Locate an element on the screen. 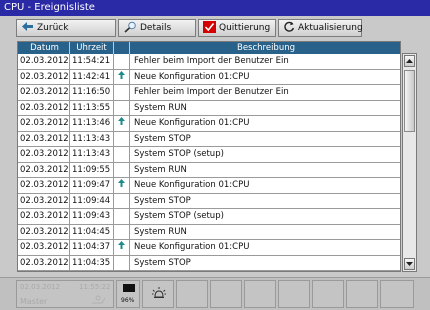 This screenshot has width=430, height=310. user-icon is located at coordinates (99, 300).